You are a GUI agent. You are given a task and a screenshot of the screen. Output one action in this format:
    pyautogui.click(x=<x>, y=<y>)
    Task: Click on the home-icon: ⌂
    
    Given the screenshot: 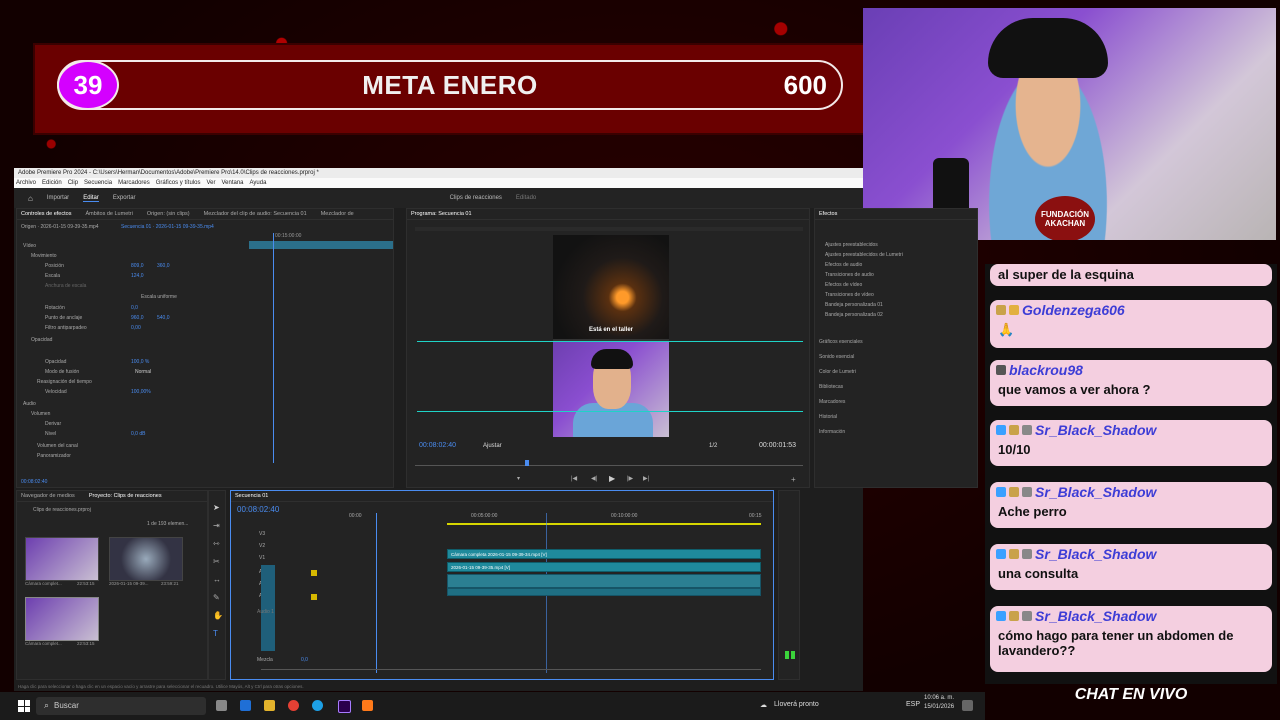 What is the action you would take?
    pyautogui.click(x=30, y=198)
    